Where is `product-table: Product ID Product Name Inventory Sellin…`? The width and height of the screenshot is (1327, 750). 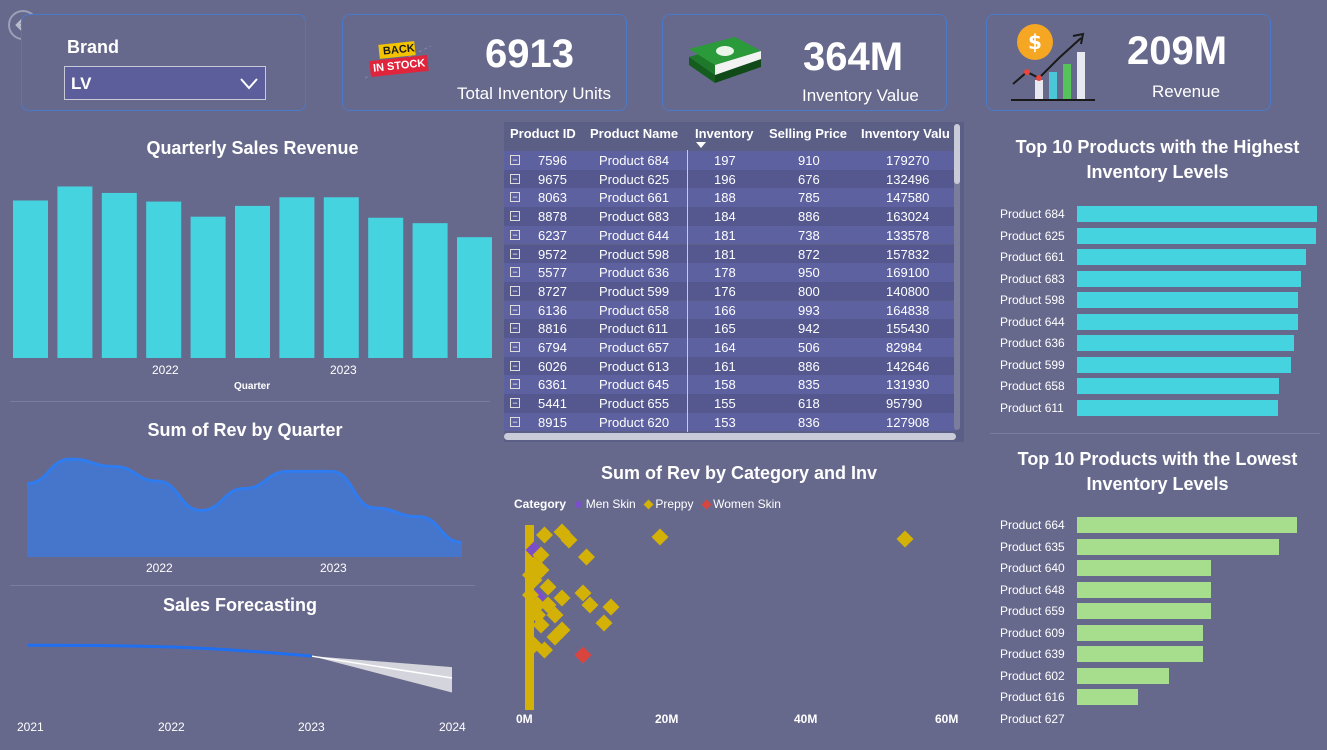 product-table: Product ID Product Name Inventory Sellin… is located at coordinates (734, 282).